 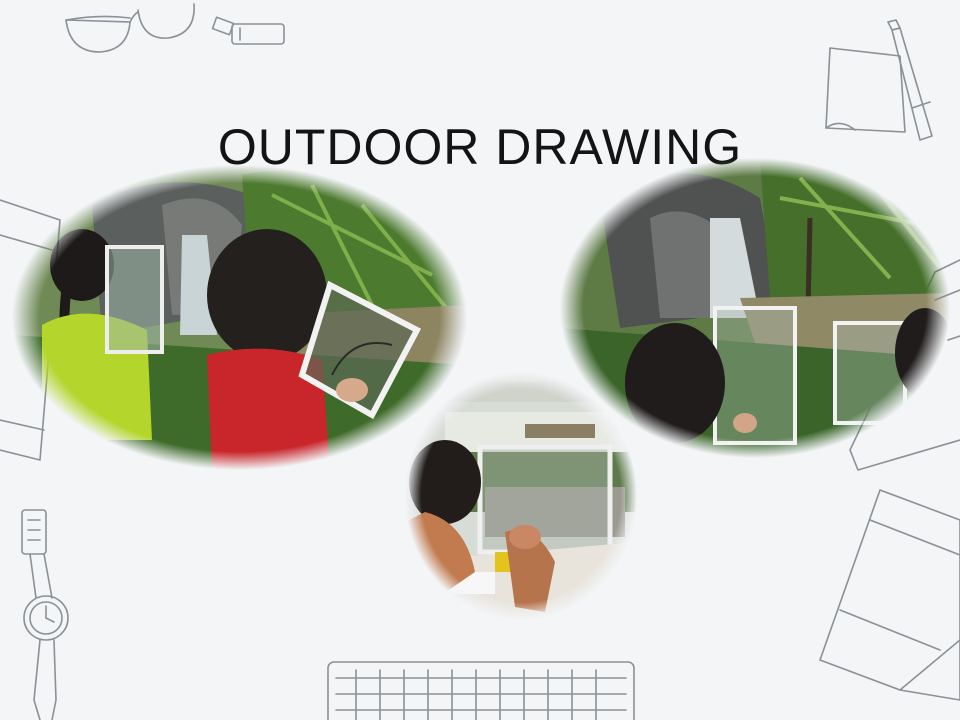 I want to click on usb-drive-icon, so click(x=248, y=30).